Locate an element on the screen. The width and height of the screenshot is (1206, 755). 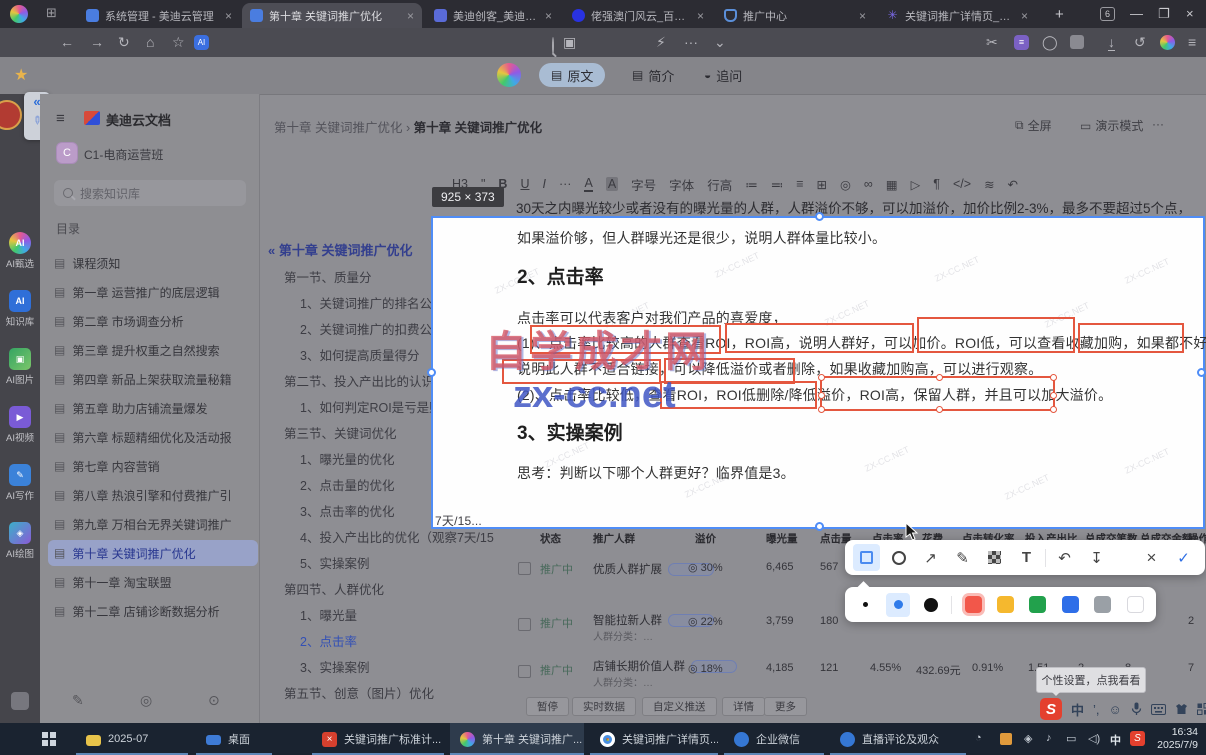
browser-menu-logo-icon is located at coordinates (1167, 42).